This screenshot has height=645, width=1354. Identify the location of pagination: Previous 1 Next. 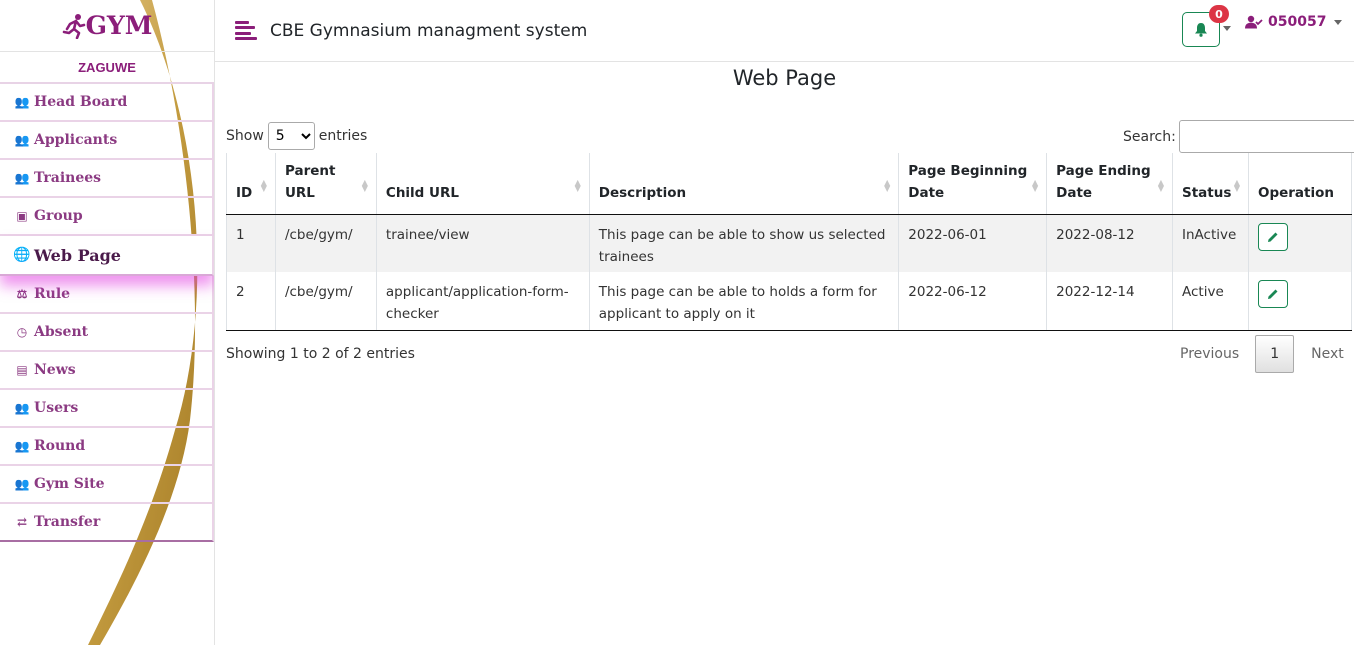
(1261, 354).